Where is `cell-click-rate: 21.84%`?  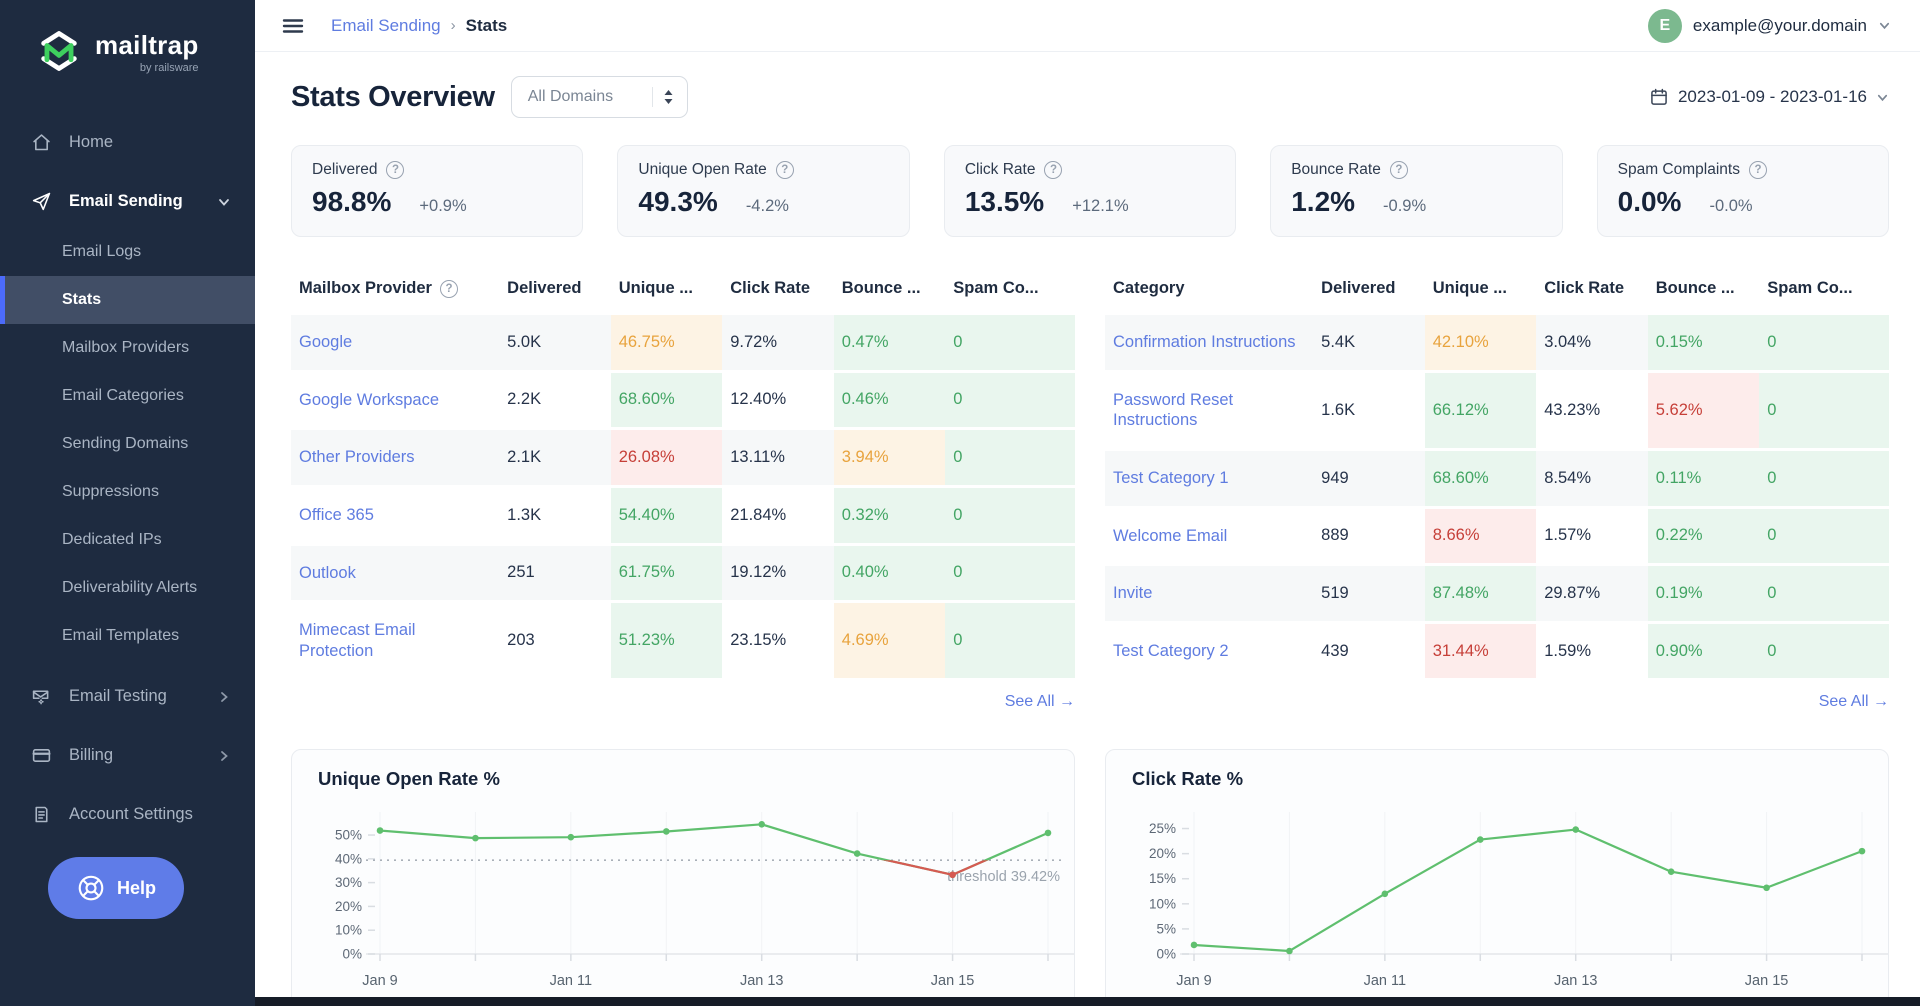
cell-click-rate: 21.84% is located at coordinates (778, 514).